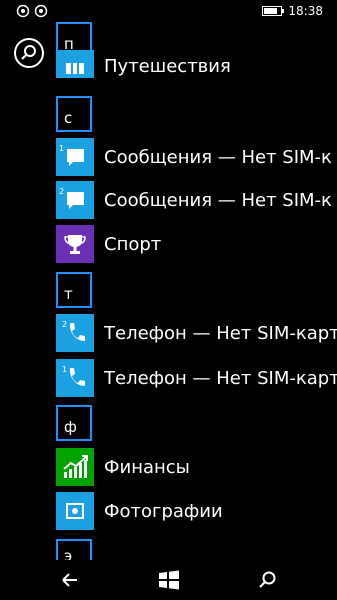  I want to click on windows-start-icon, so click(169, 580).